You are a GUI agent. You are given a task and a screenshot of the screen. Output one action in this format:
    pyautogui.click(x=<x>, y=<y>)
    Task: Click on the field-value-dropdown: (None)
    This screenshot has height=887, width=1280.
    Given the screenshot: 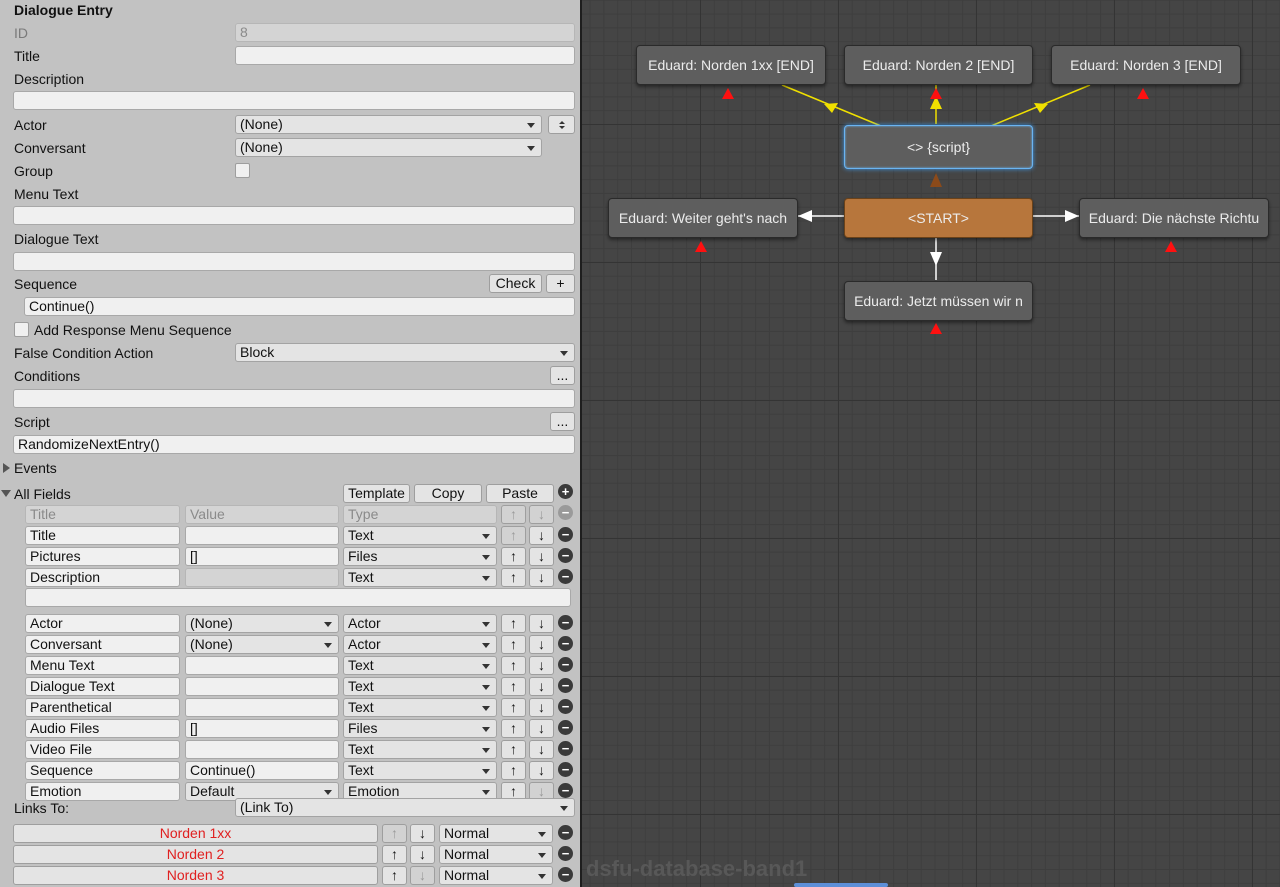 What is the action you would take?
    pyautogui.click(x=262, y=623)
    